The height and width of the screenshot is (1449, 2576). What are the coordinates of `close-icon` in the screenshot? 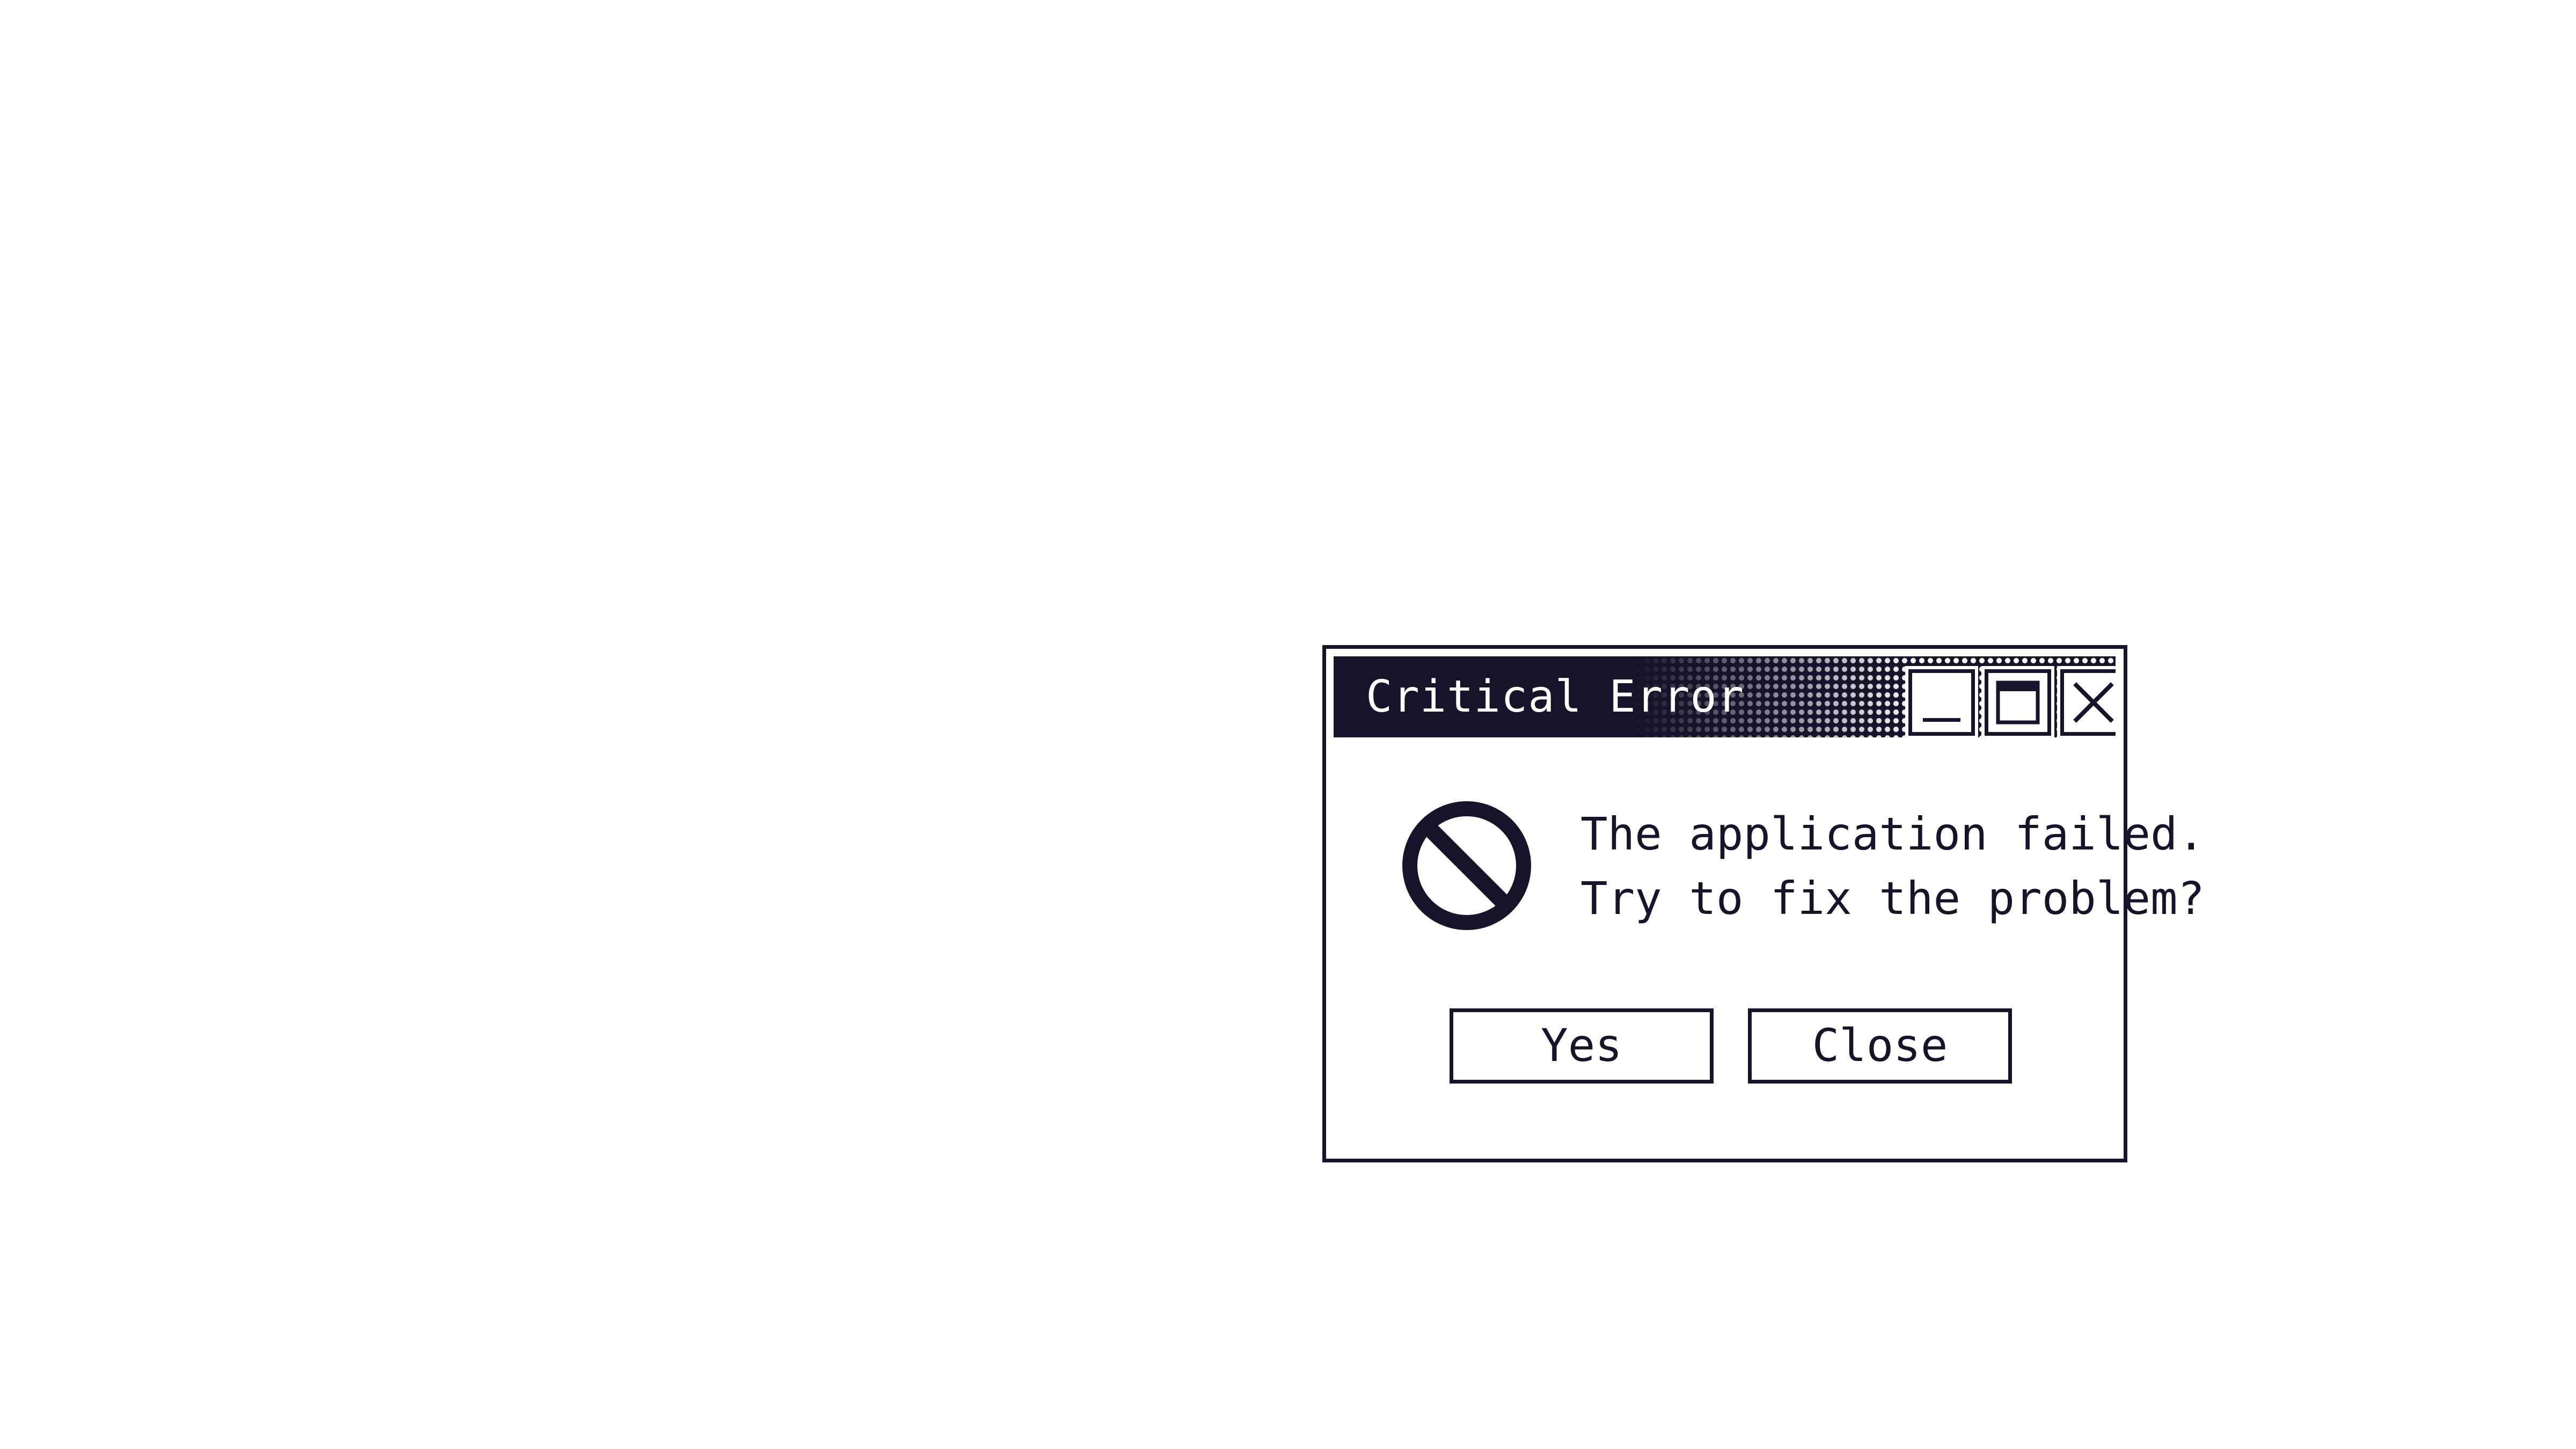 It's located at (2093, 702).